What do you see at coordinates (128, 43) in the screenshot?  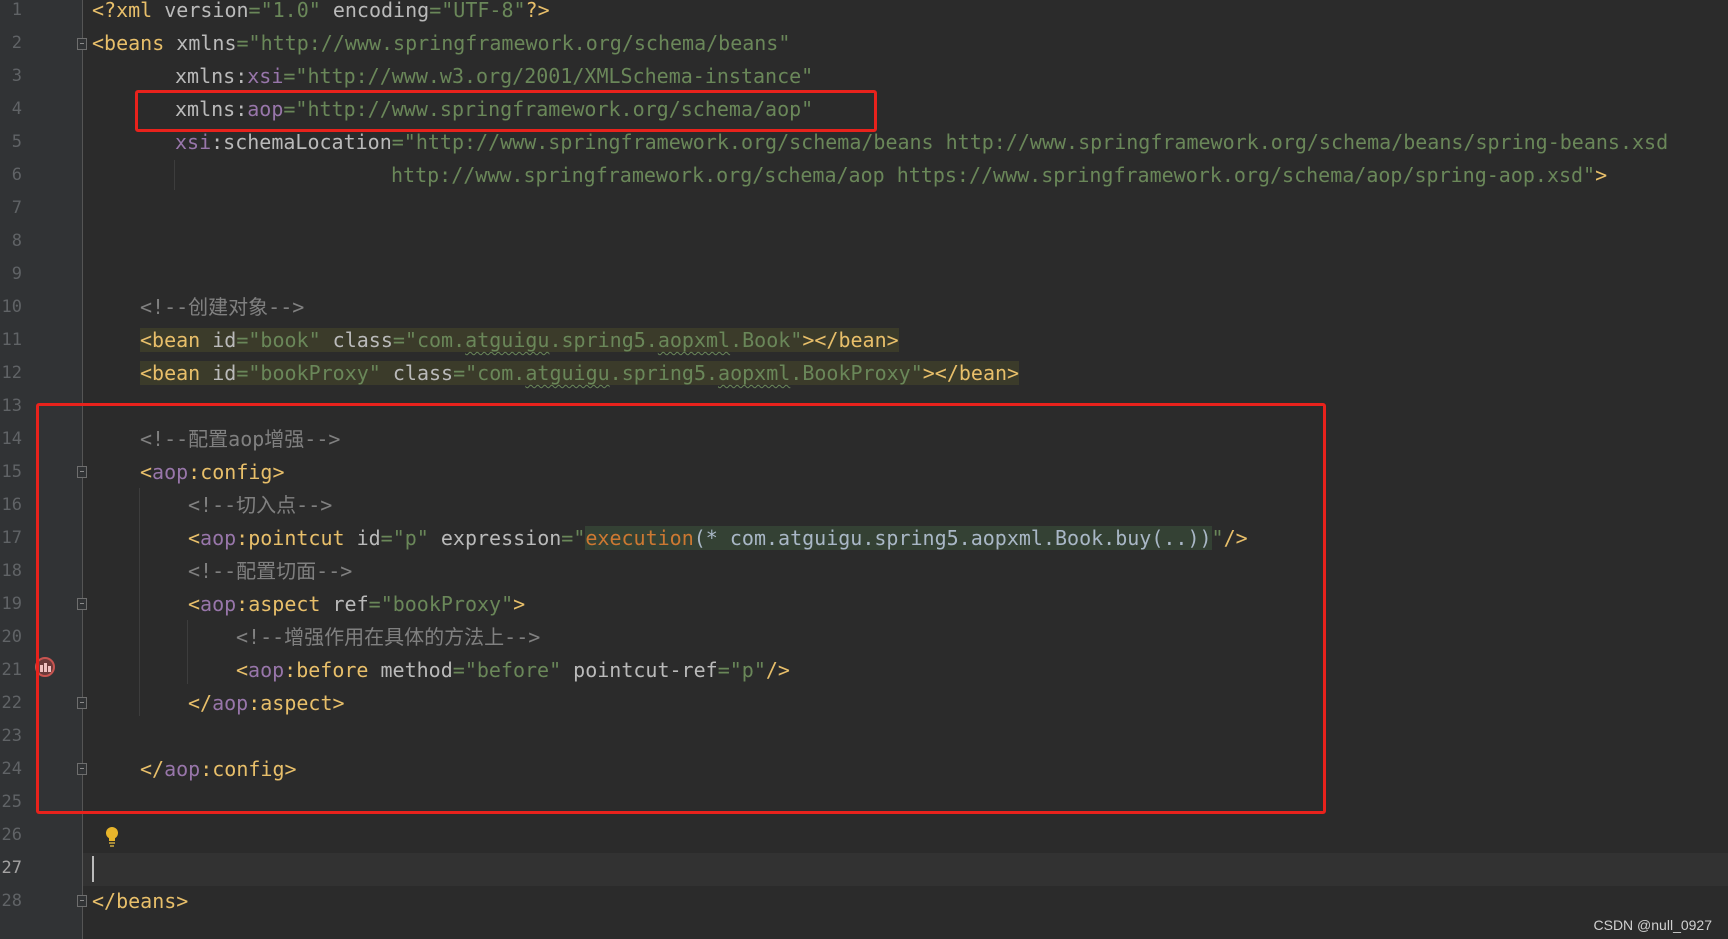 I see `tag-open: <beans` at bounding box center [128, 43].